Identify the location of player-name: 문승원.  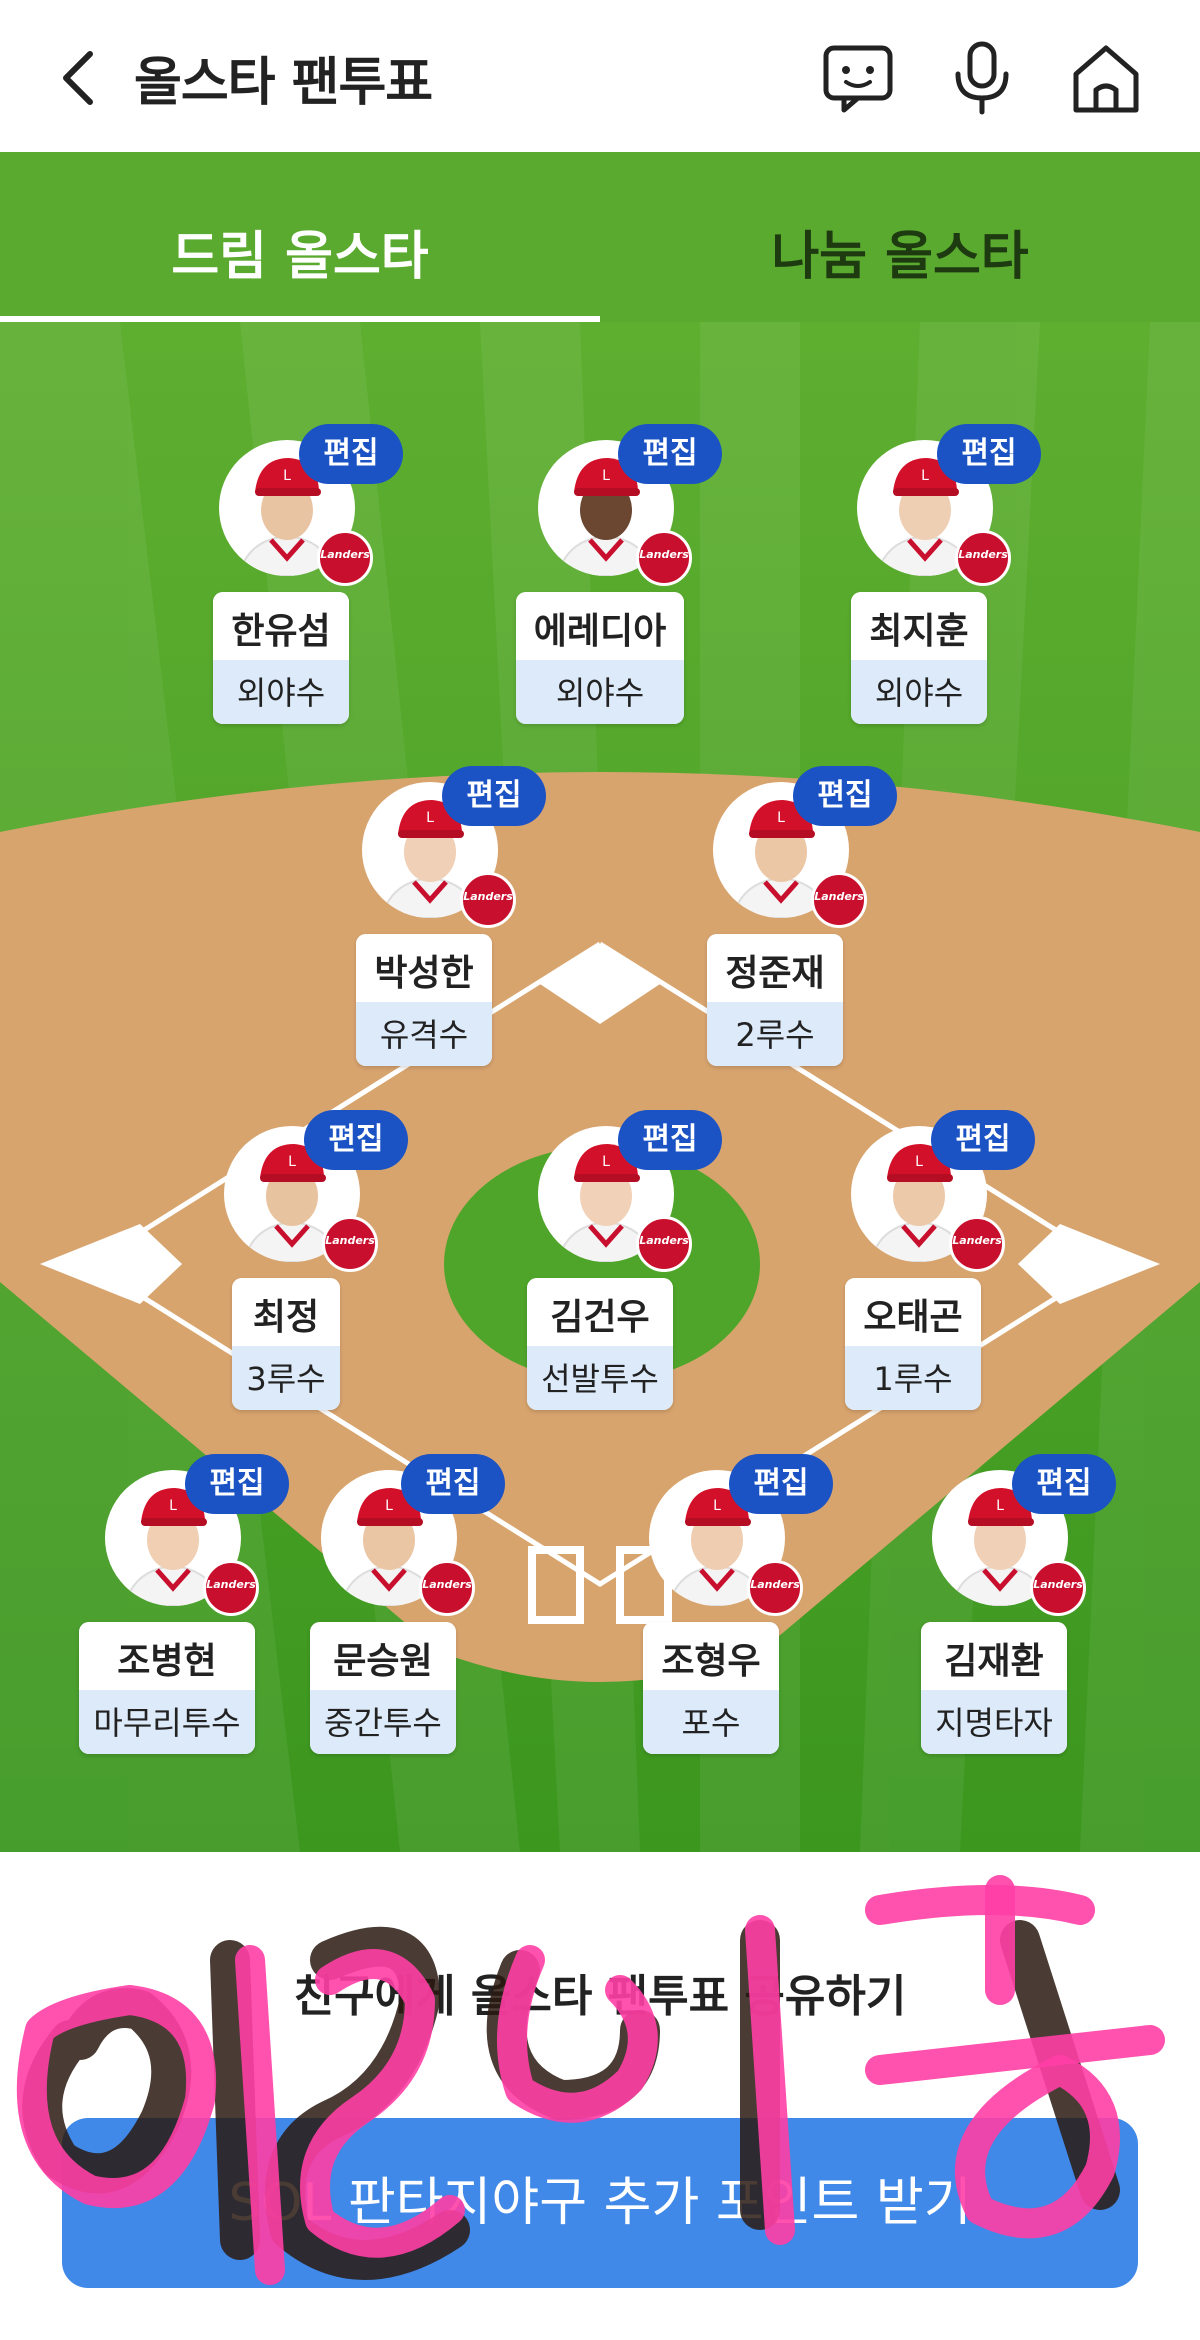
(383, 1656).